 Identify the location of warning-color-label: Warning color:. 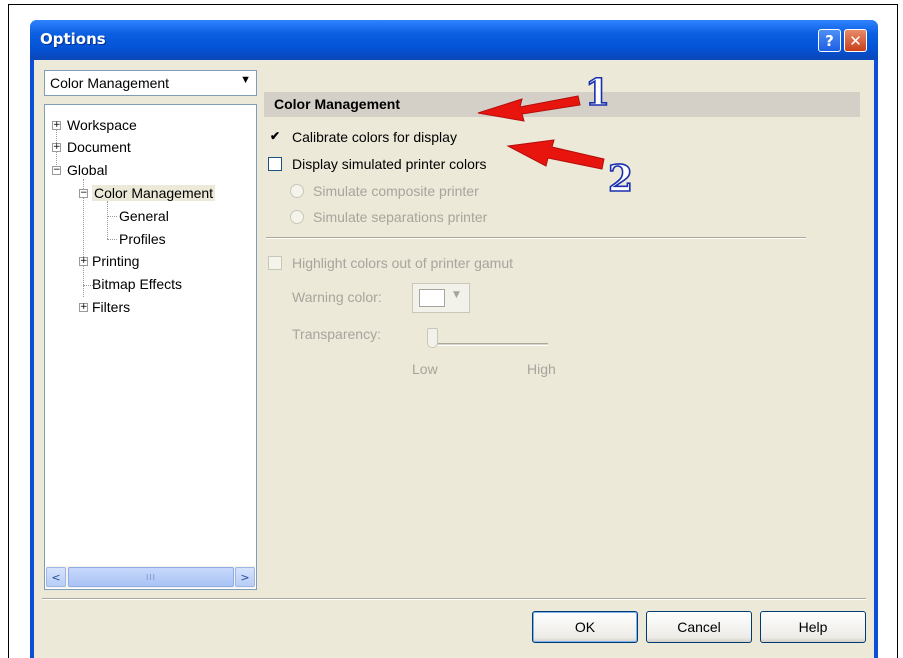
(337, 297).